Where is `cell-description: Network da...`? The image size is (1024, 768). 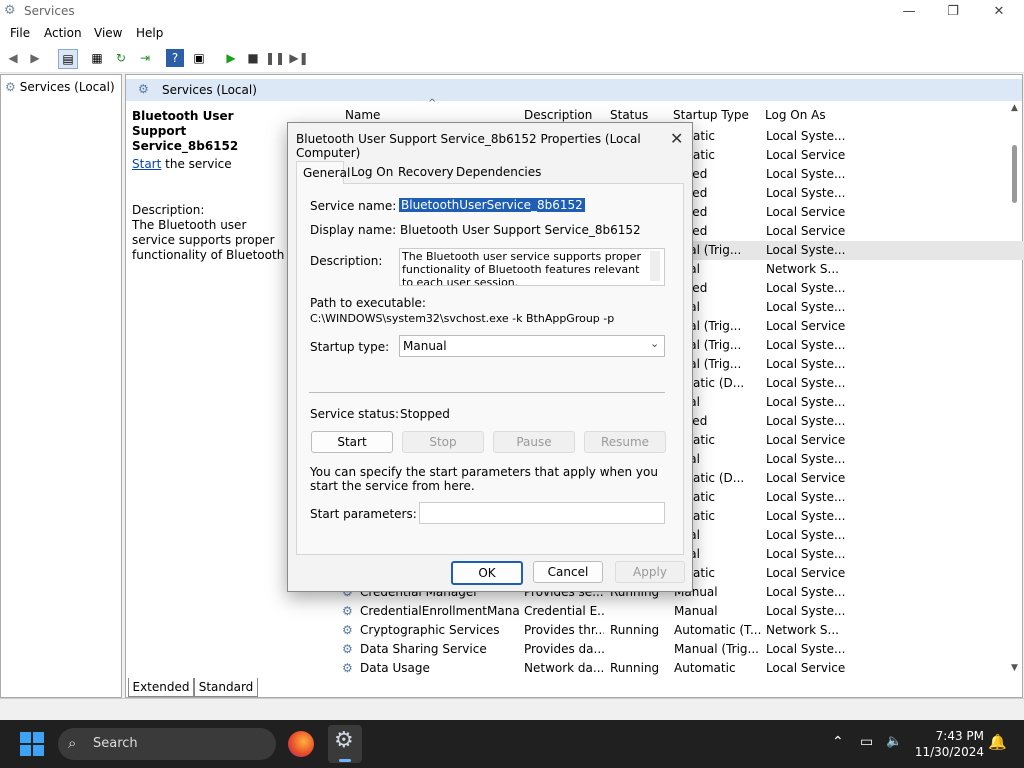
cell-description: Network da... is located at coordinates (564, 668).